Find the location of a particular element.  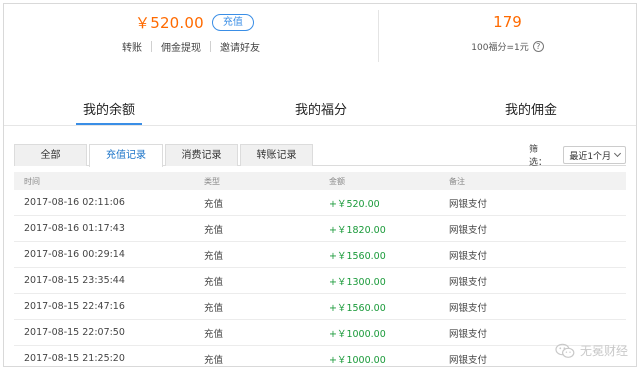

tab-consumption-records: 消费记录 is located at coordinates (201, 155).